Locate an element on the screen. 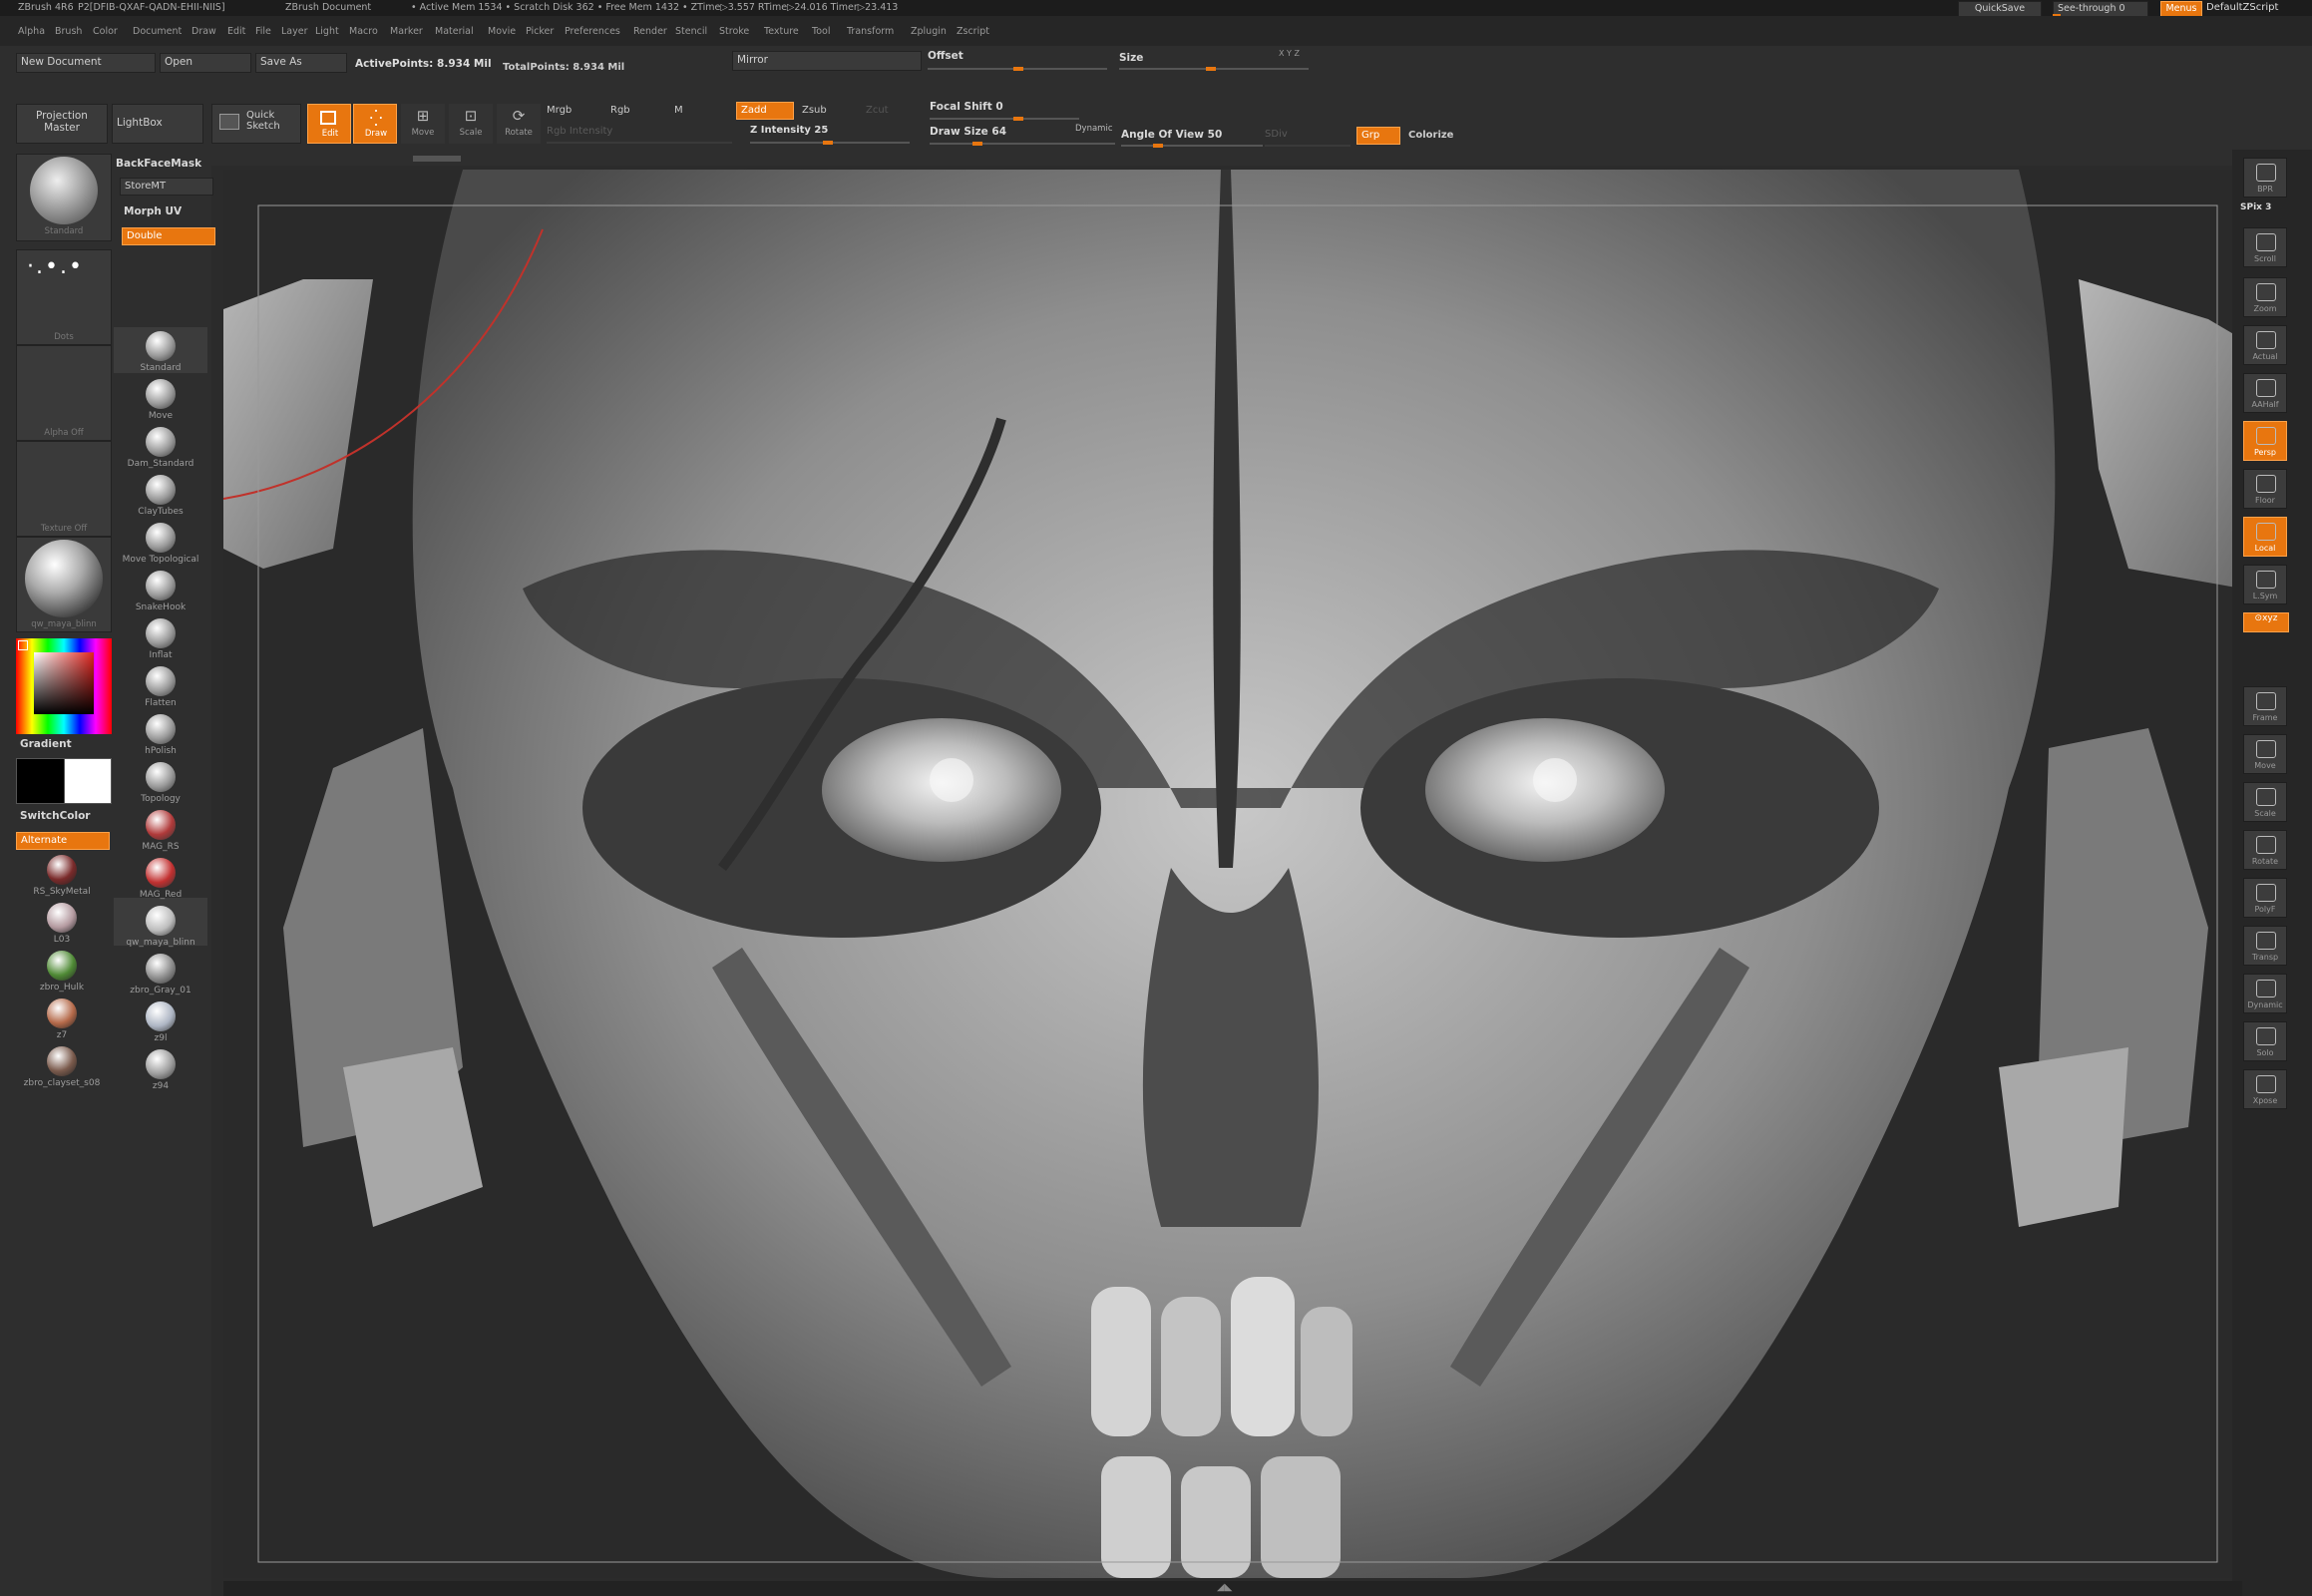  solo-button: Solo is located at coordinates (2265, 1041).